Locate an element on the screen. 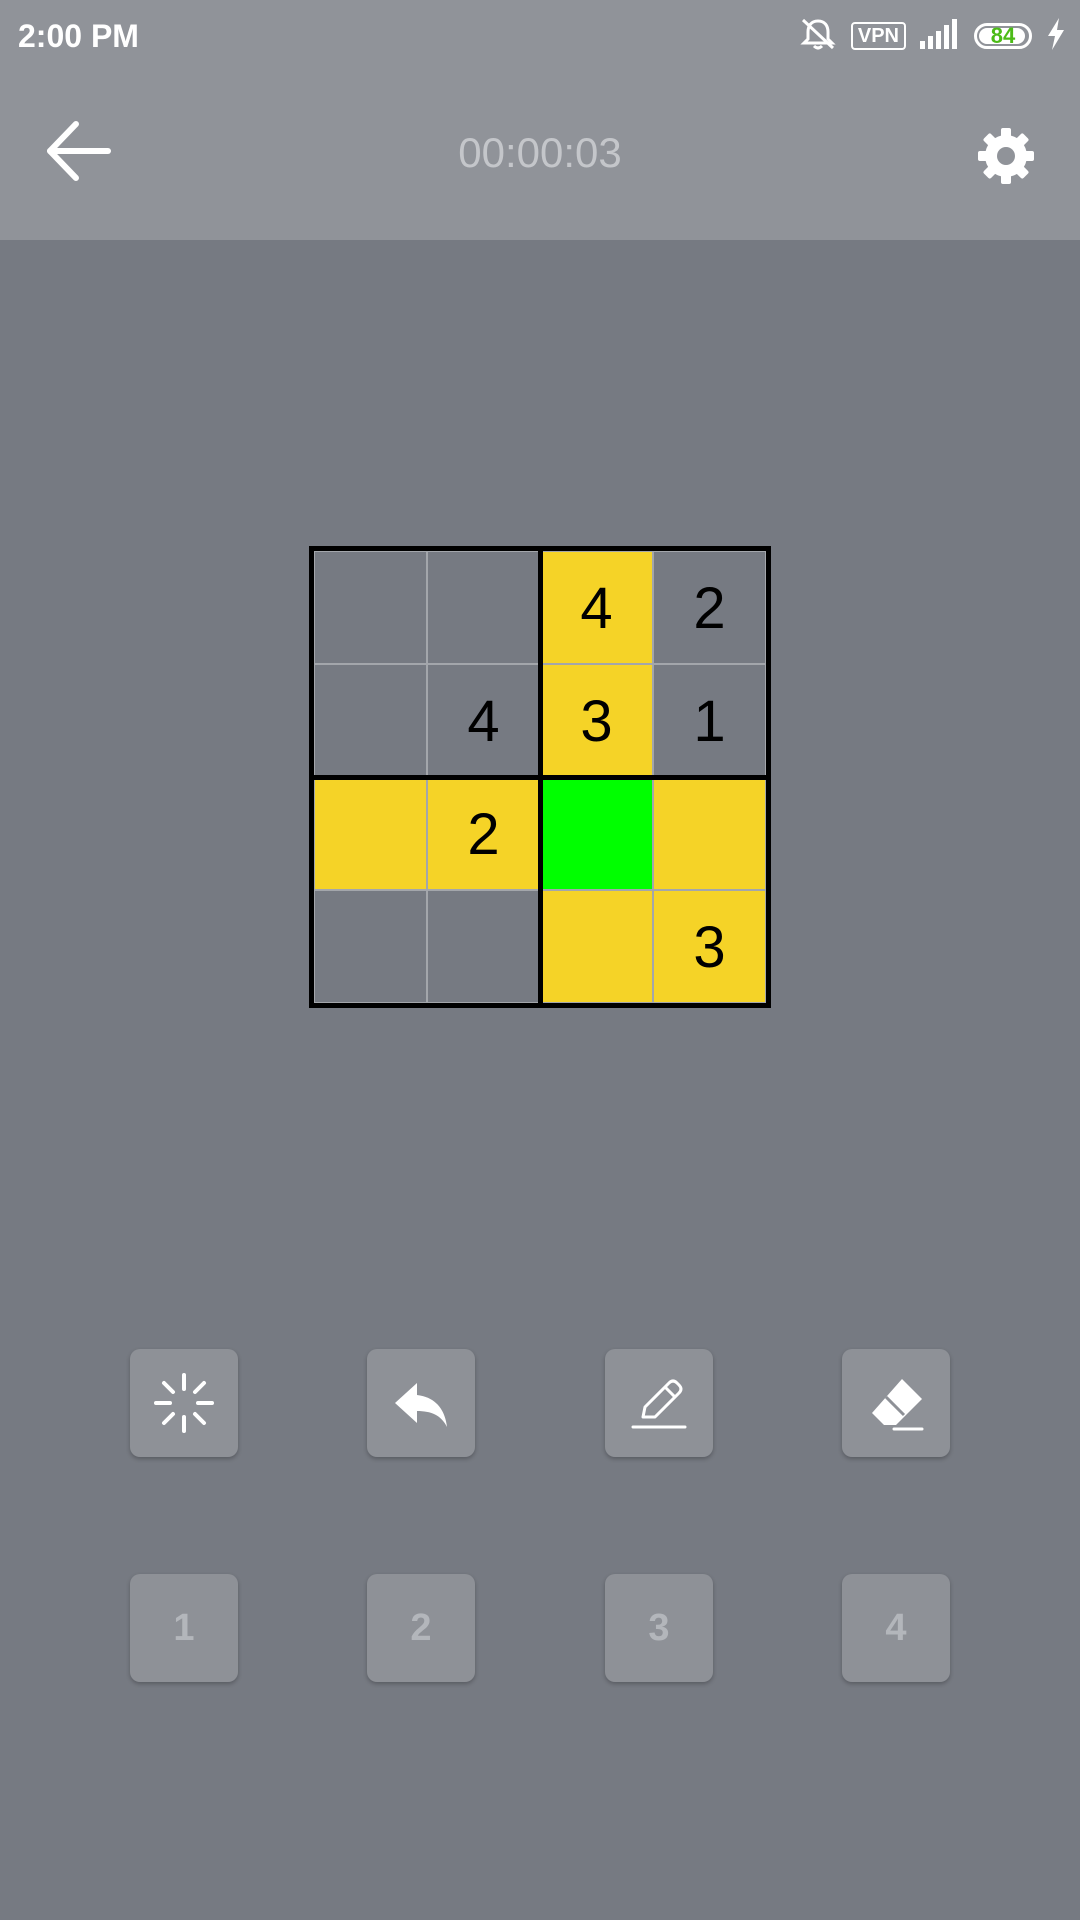 The height and width of the screenshot is (1920, 1080). toolbar: 00:00:03 is located at coordinates (540, 156).